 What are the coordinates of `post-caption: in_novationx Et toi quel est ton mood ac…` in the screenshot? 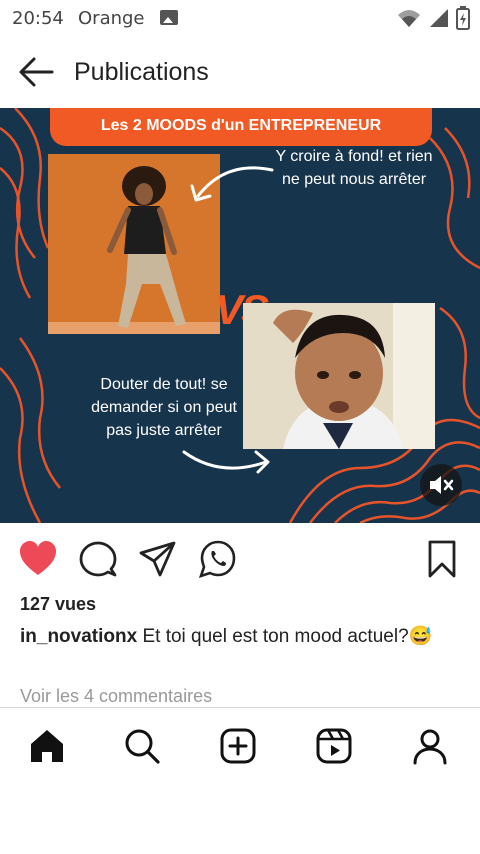 It's located at (240, 636).